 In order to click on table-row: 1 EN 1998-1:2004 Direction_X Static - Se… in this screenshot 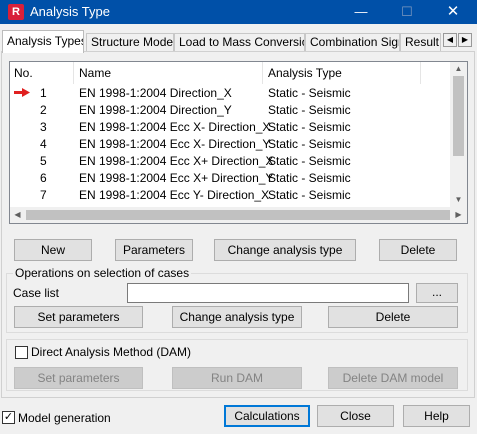, I will do `click(230, 92)`.